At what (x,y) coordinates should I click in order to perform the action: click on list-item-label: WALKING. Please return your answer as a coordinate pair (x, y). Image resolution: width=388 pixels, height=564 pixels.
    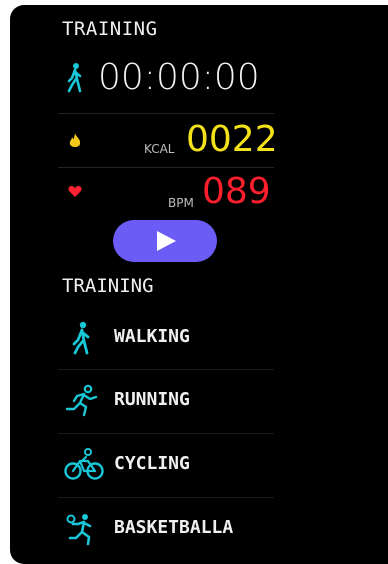
    Looking at the image, I should click on (152, 336).